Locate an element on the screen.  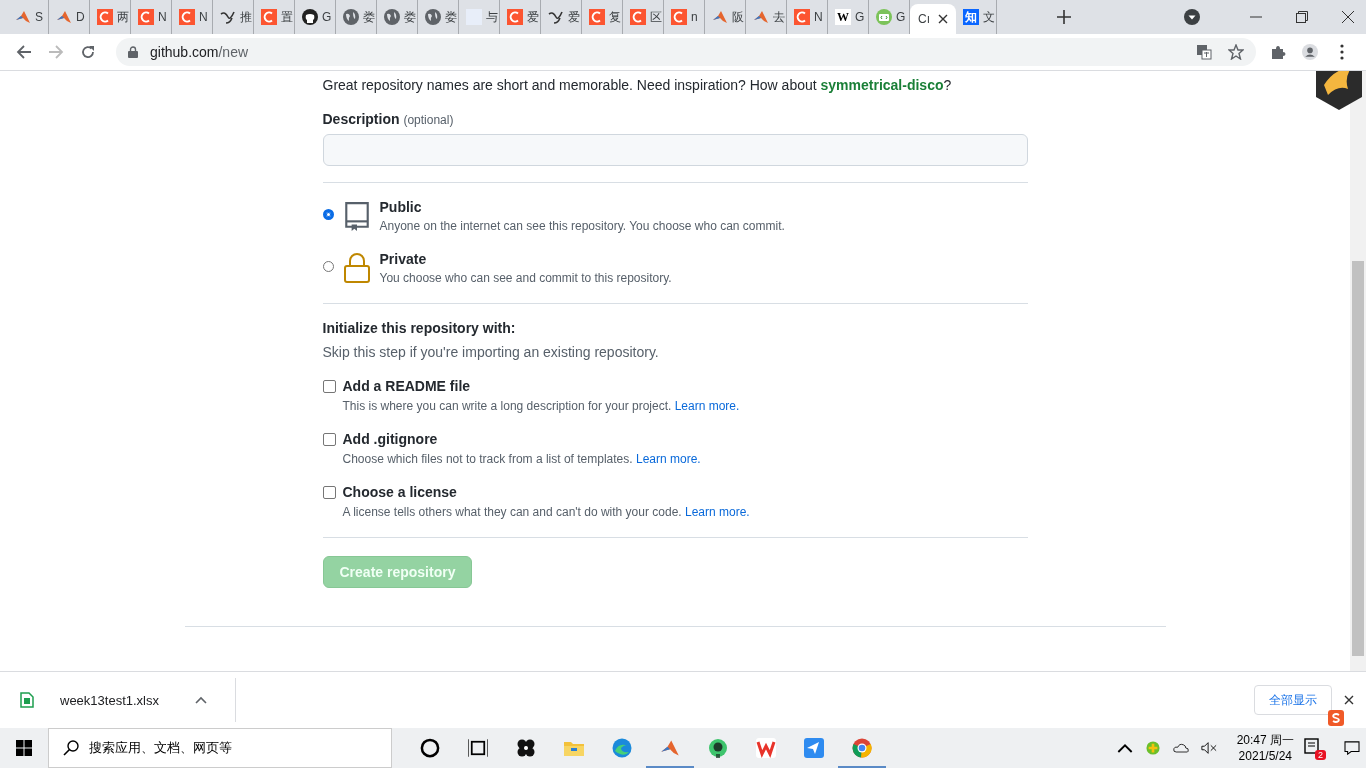
scrollbar-thumb is located at coordinates (1358, 458).